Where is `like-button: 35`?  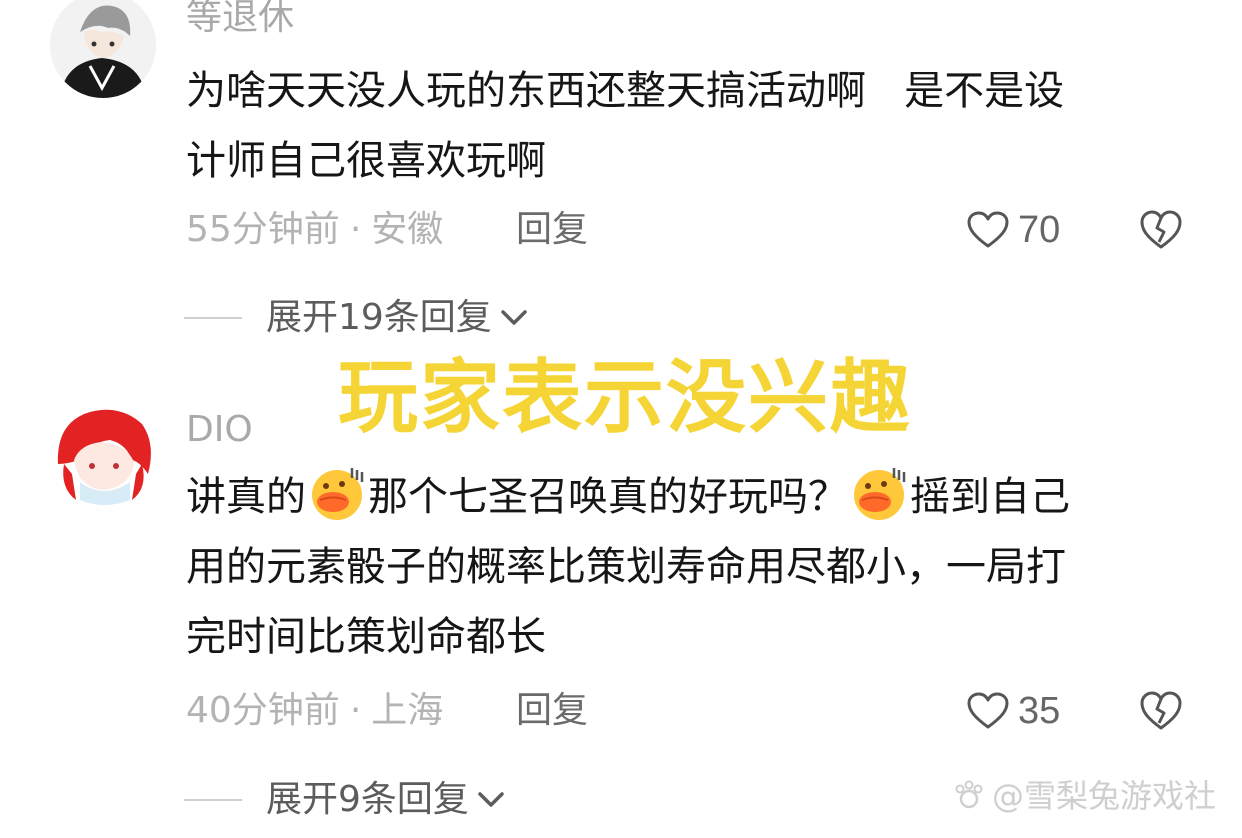 like-button: 35 is located at coordinates (1013, 711).